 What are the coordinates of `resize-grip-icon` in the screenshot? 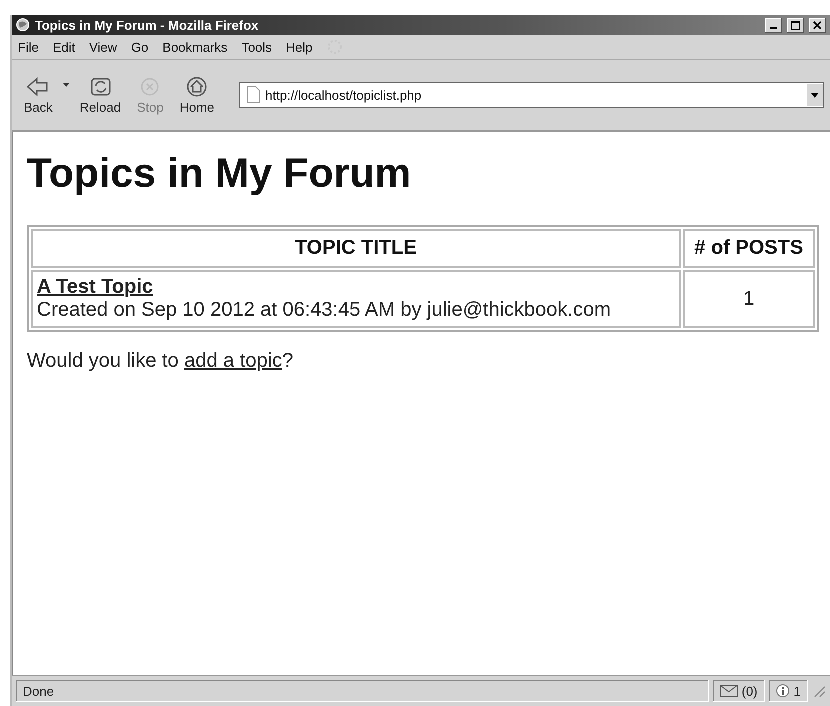 It's located at (819, 691).